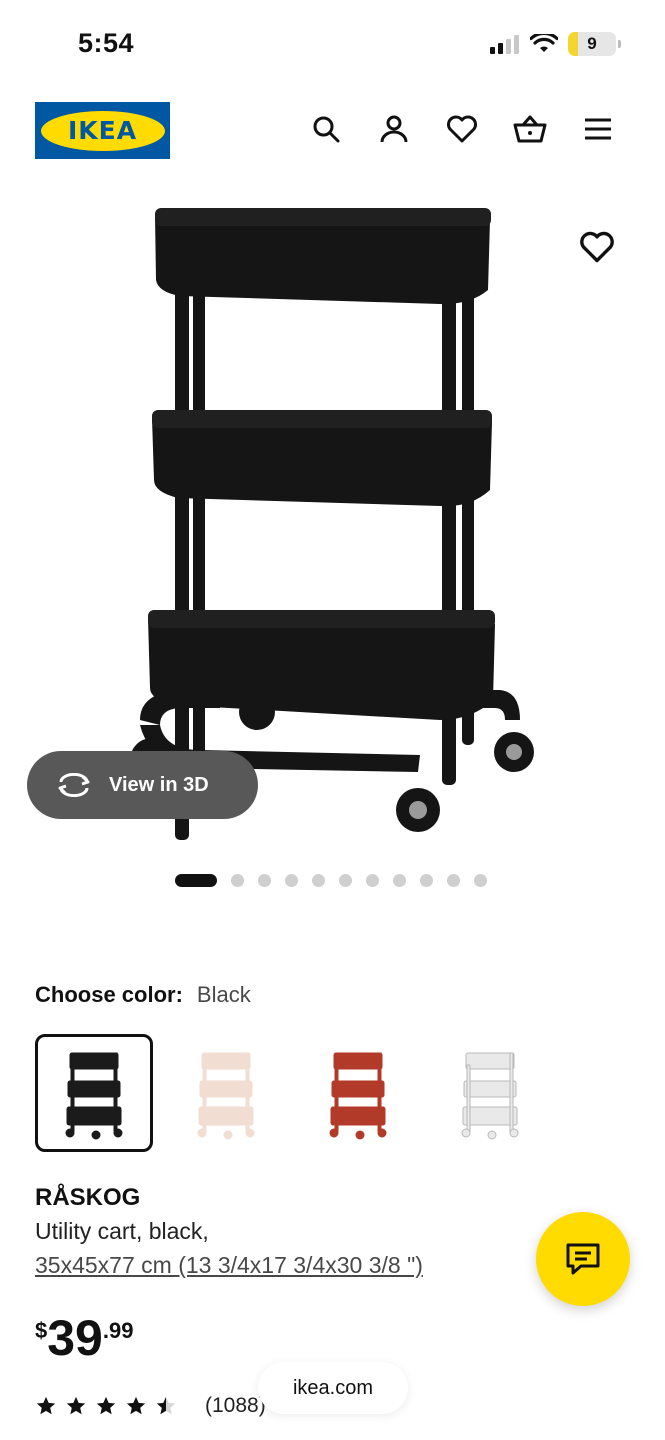 The height and width of the screenshot is (1440, 665). Describe the element at coordinates (332, 45) in the screenshot. I see `status-bar: 5:54 9` at that location.